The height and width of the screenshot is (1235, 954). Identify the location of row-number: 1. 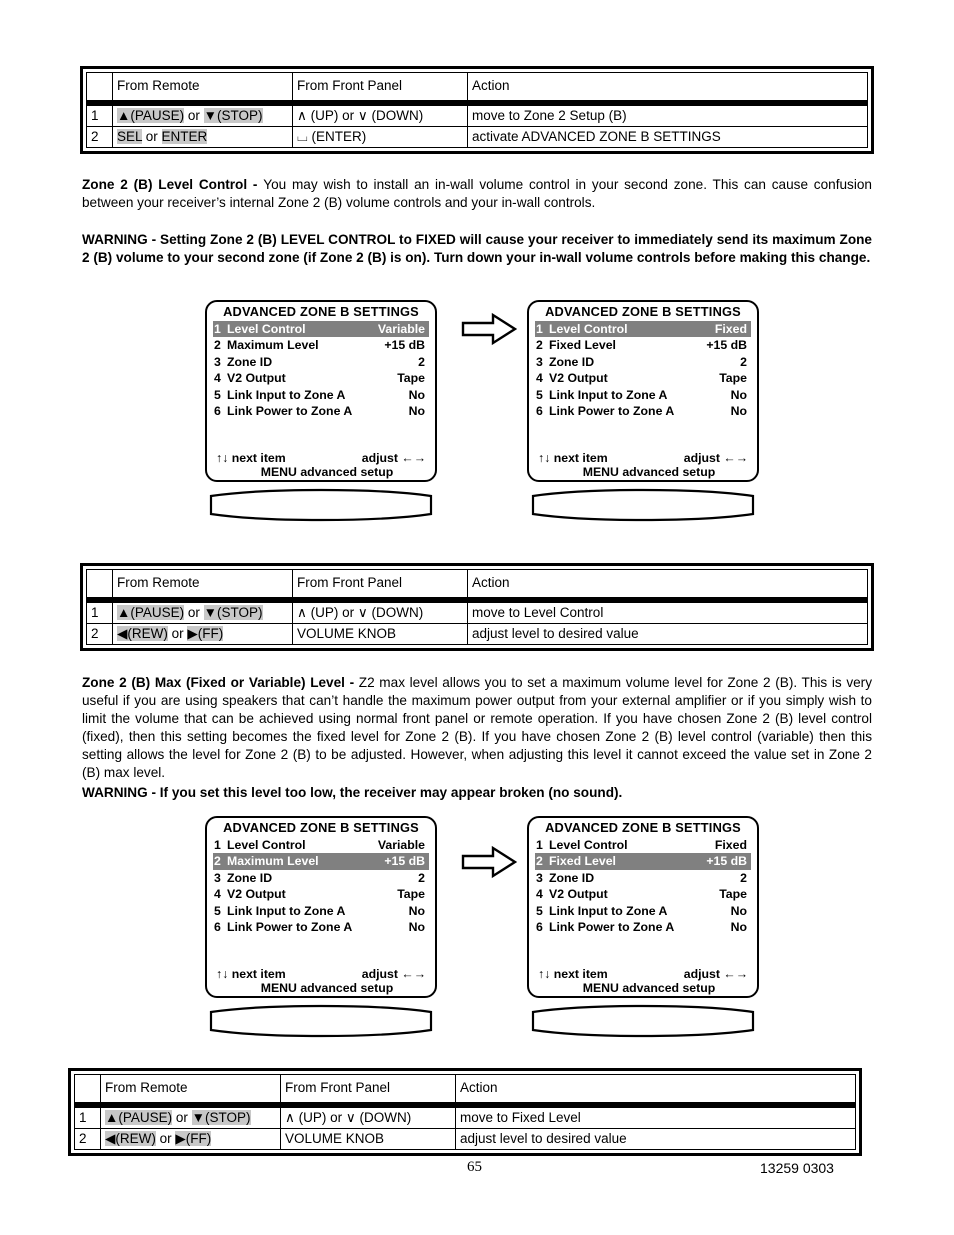
(99, 613).